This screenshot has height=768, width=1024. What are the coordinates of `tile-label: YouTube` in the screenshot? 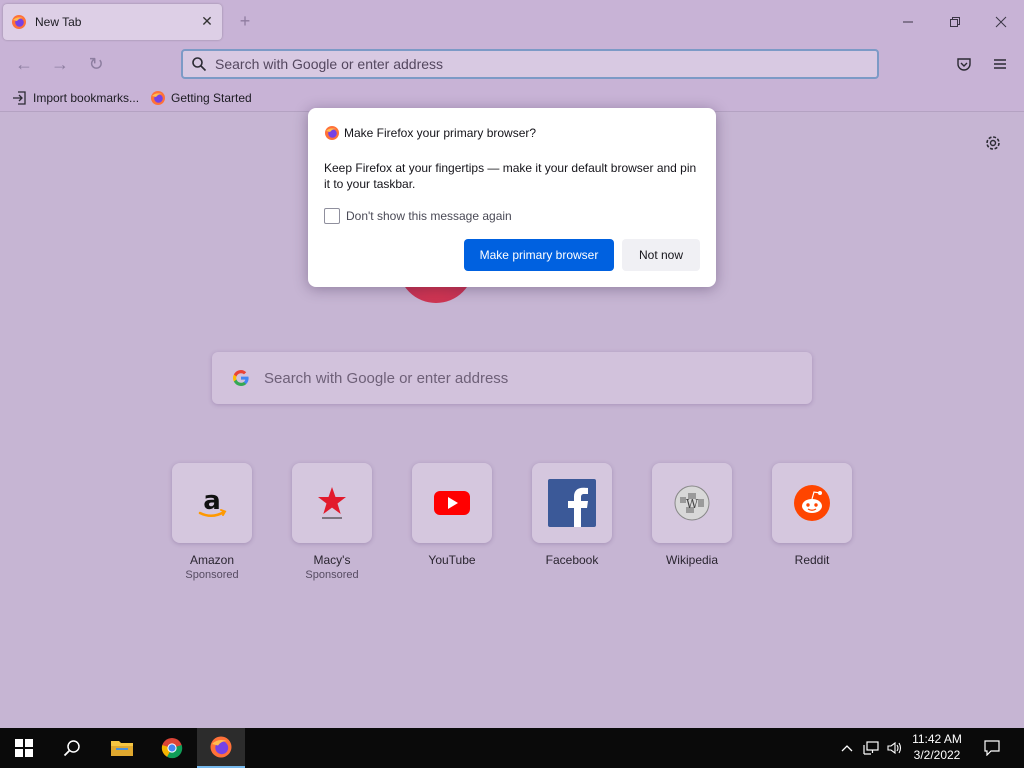 It's located at (452, 560).